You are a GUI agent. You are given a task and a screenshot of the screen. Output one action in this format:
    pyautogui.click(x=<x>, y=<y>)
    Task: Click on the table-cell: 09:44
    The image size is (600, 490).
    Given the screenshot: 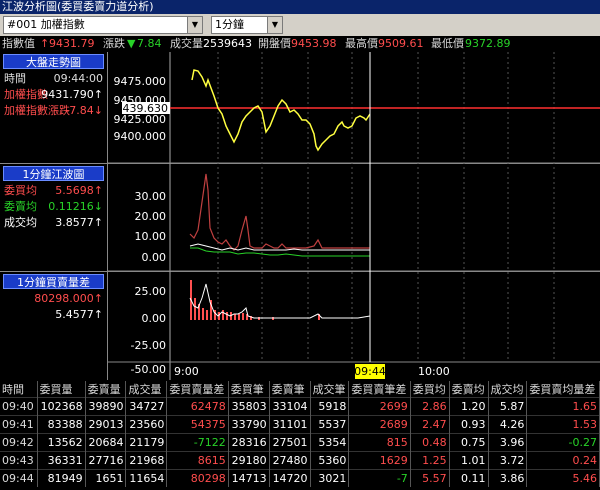 What is the action you would take?
    pyautogui.click(x=19, y=478)
    